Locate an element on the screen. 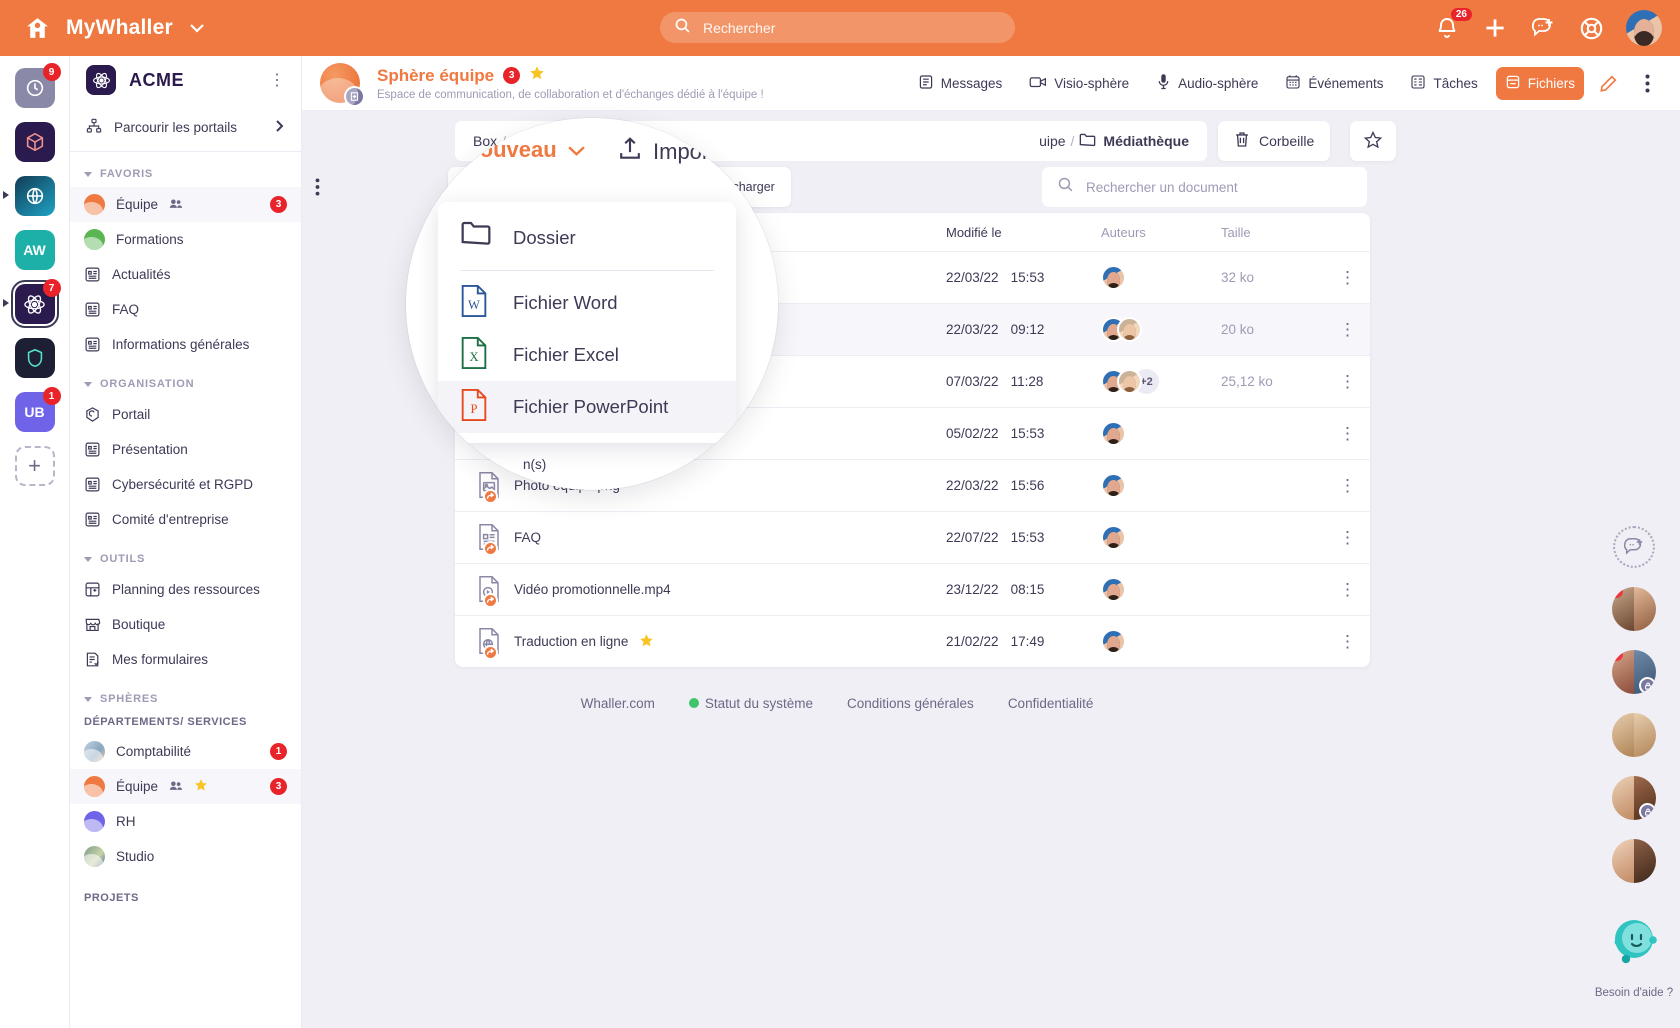 The width and height of the screenshot is (1680, 1028). right-conversation-rail: Besoin d'aide ? is located at coordinates (1634, 569).